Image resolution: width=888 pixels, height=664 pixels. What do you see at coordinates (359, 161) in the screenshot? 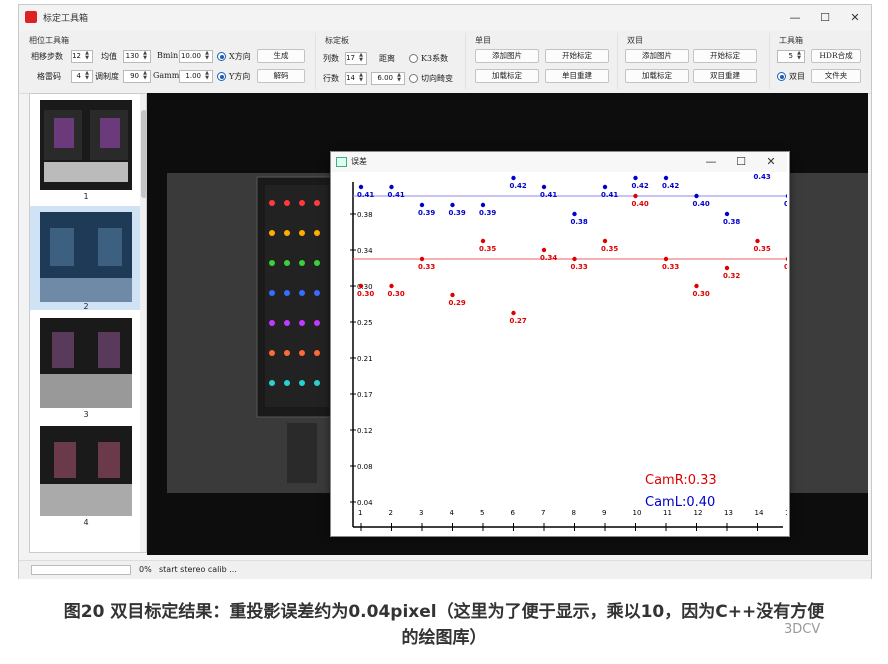
I see `error-window-title: 误差` at bounding box center [359, 161].